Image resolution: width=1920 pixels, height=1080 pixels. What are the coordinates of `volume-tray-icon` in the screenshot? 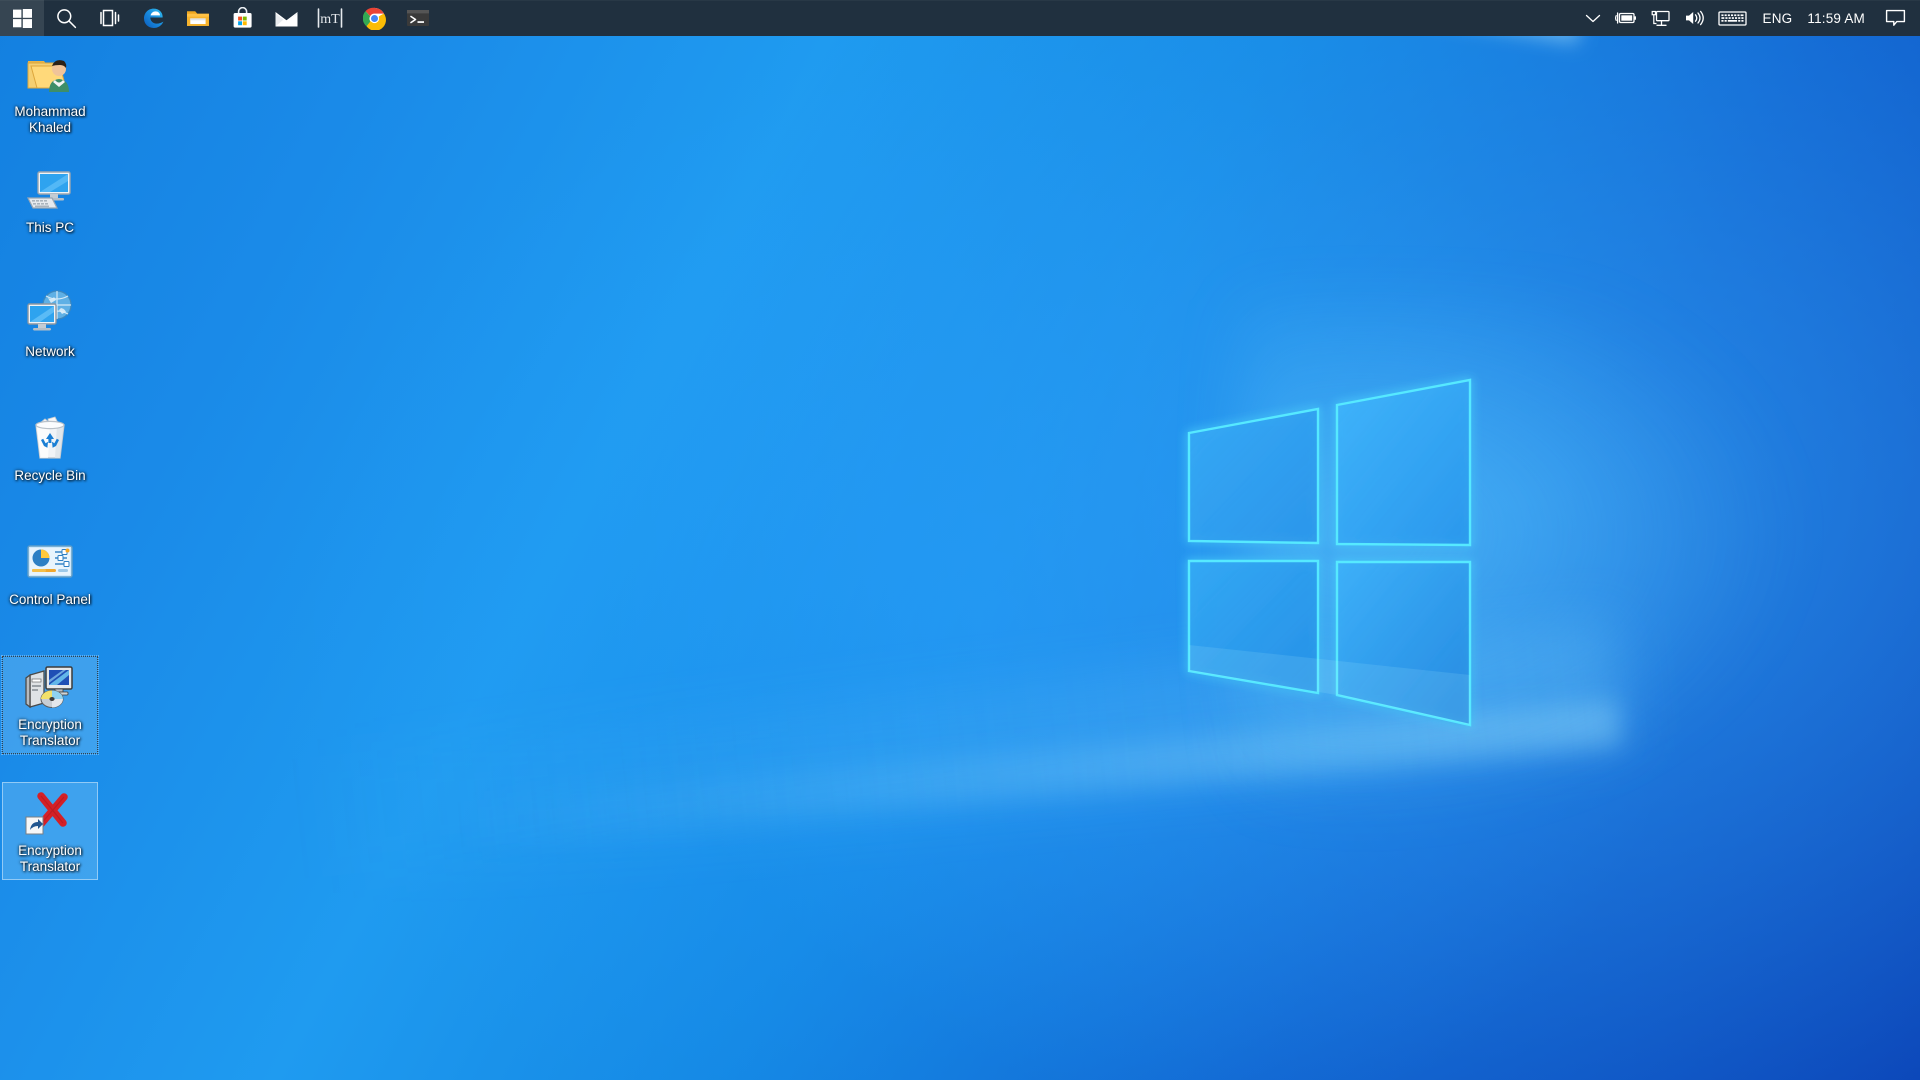 It's located at (1694, 18).